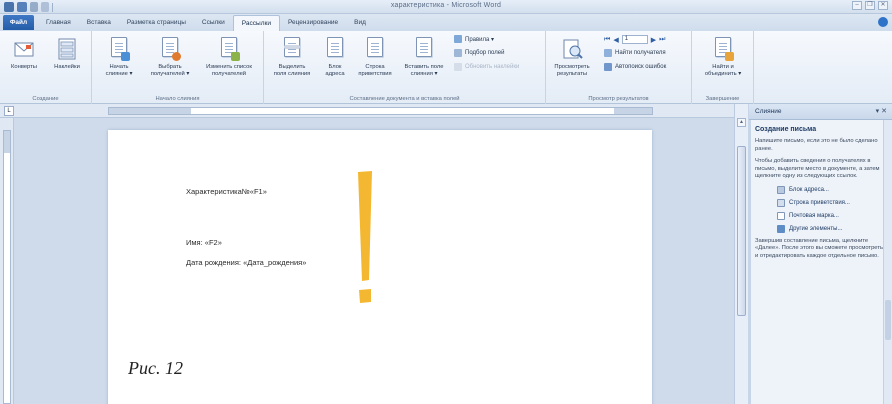  What do you see at coordinates (292, 57) in the screenshot?
I see `highlight-merge-fields-button: Выделить поля слияния` at bounding box center [292, 57].